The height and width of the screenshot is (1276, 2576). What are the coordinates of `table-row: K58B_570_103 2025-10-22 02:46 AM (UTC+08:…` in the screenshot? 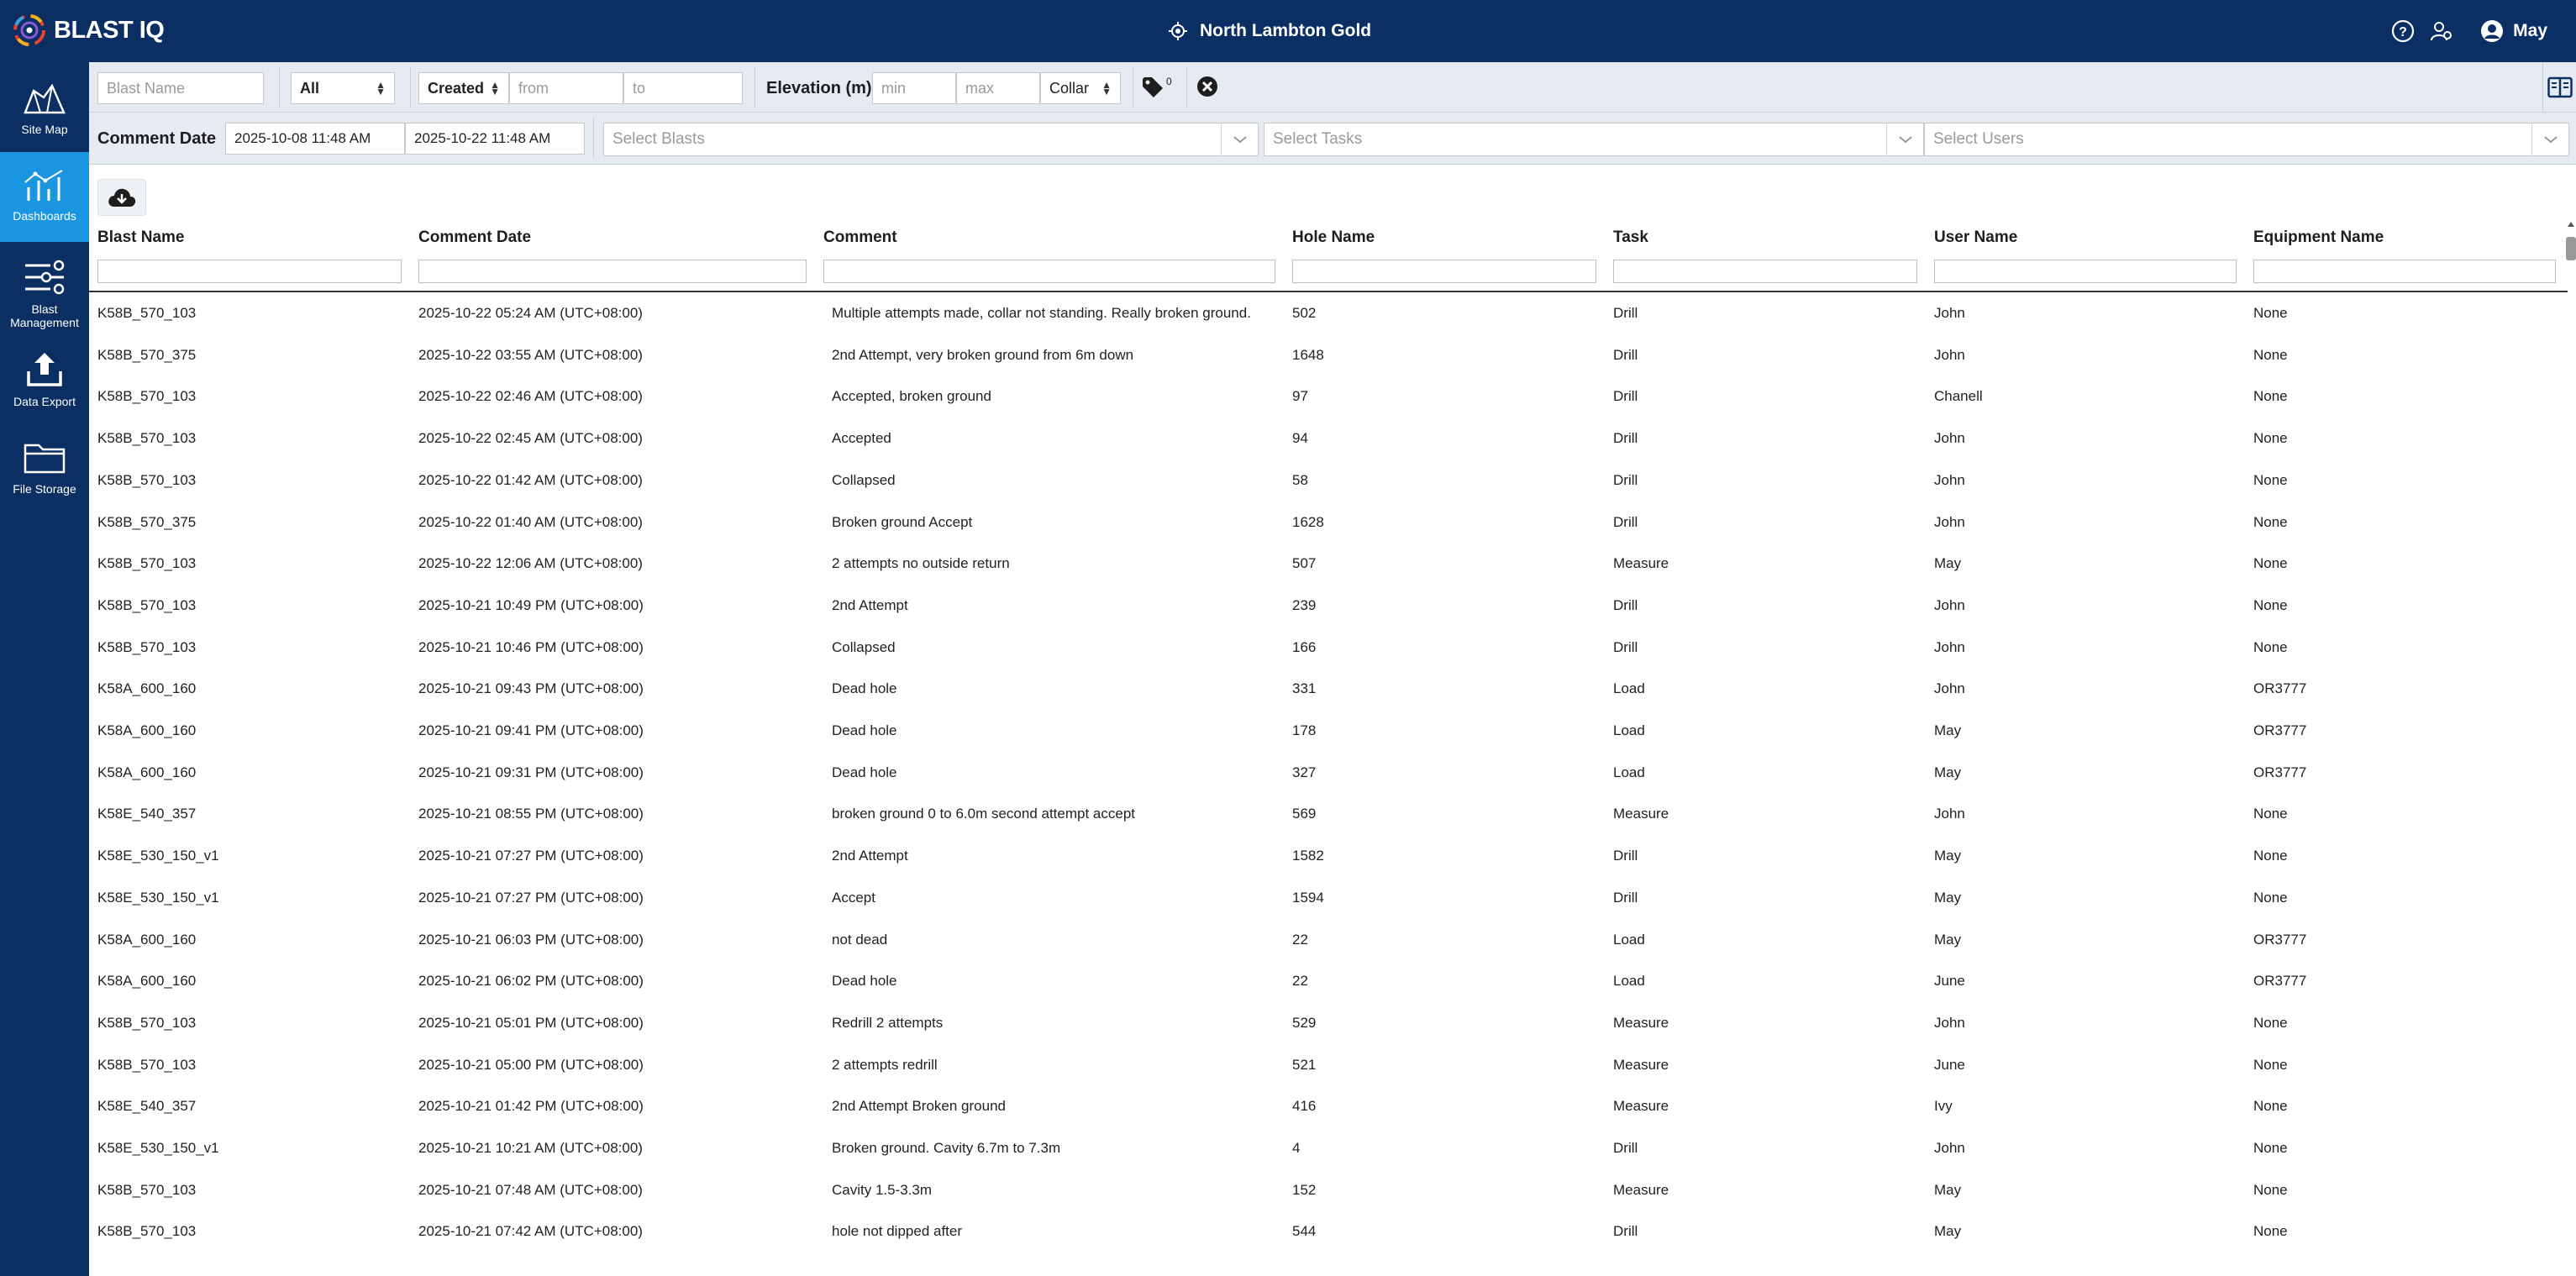 It's located at (1328, 396).